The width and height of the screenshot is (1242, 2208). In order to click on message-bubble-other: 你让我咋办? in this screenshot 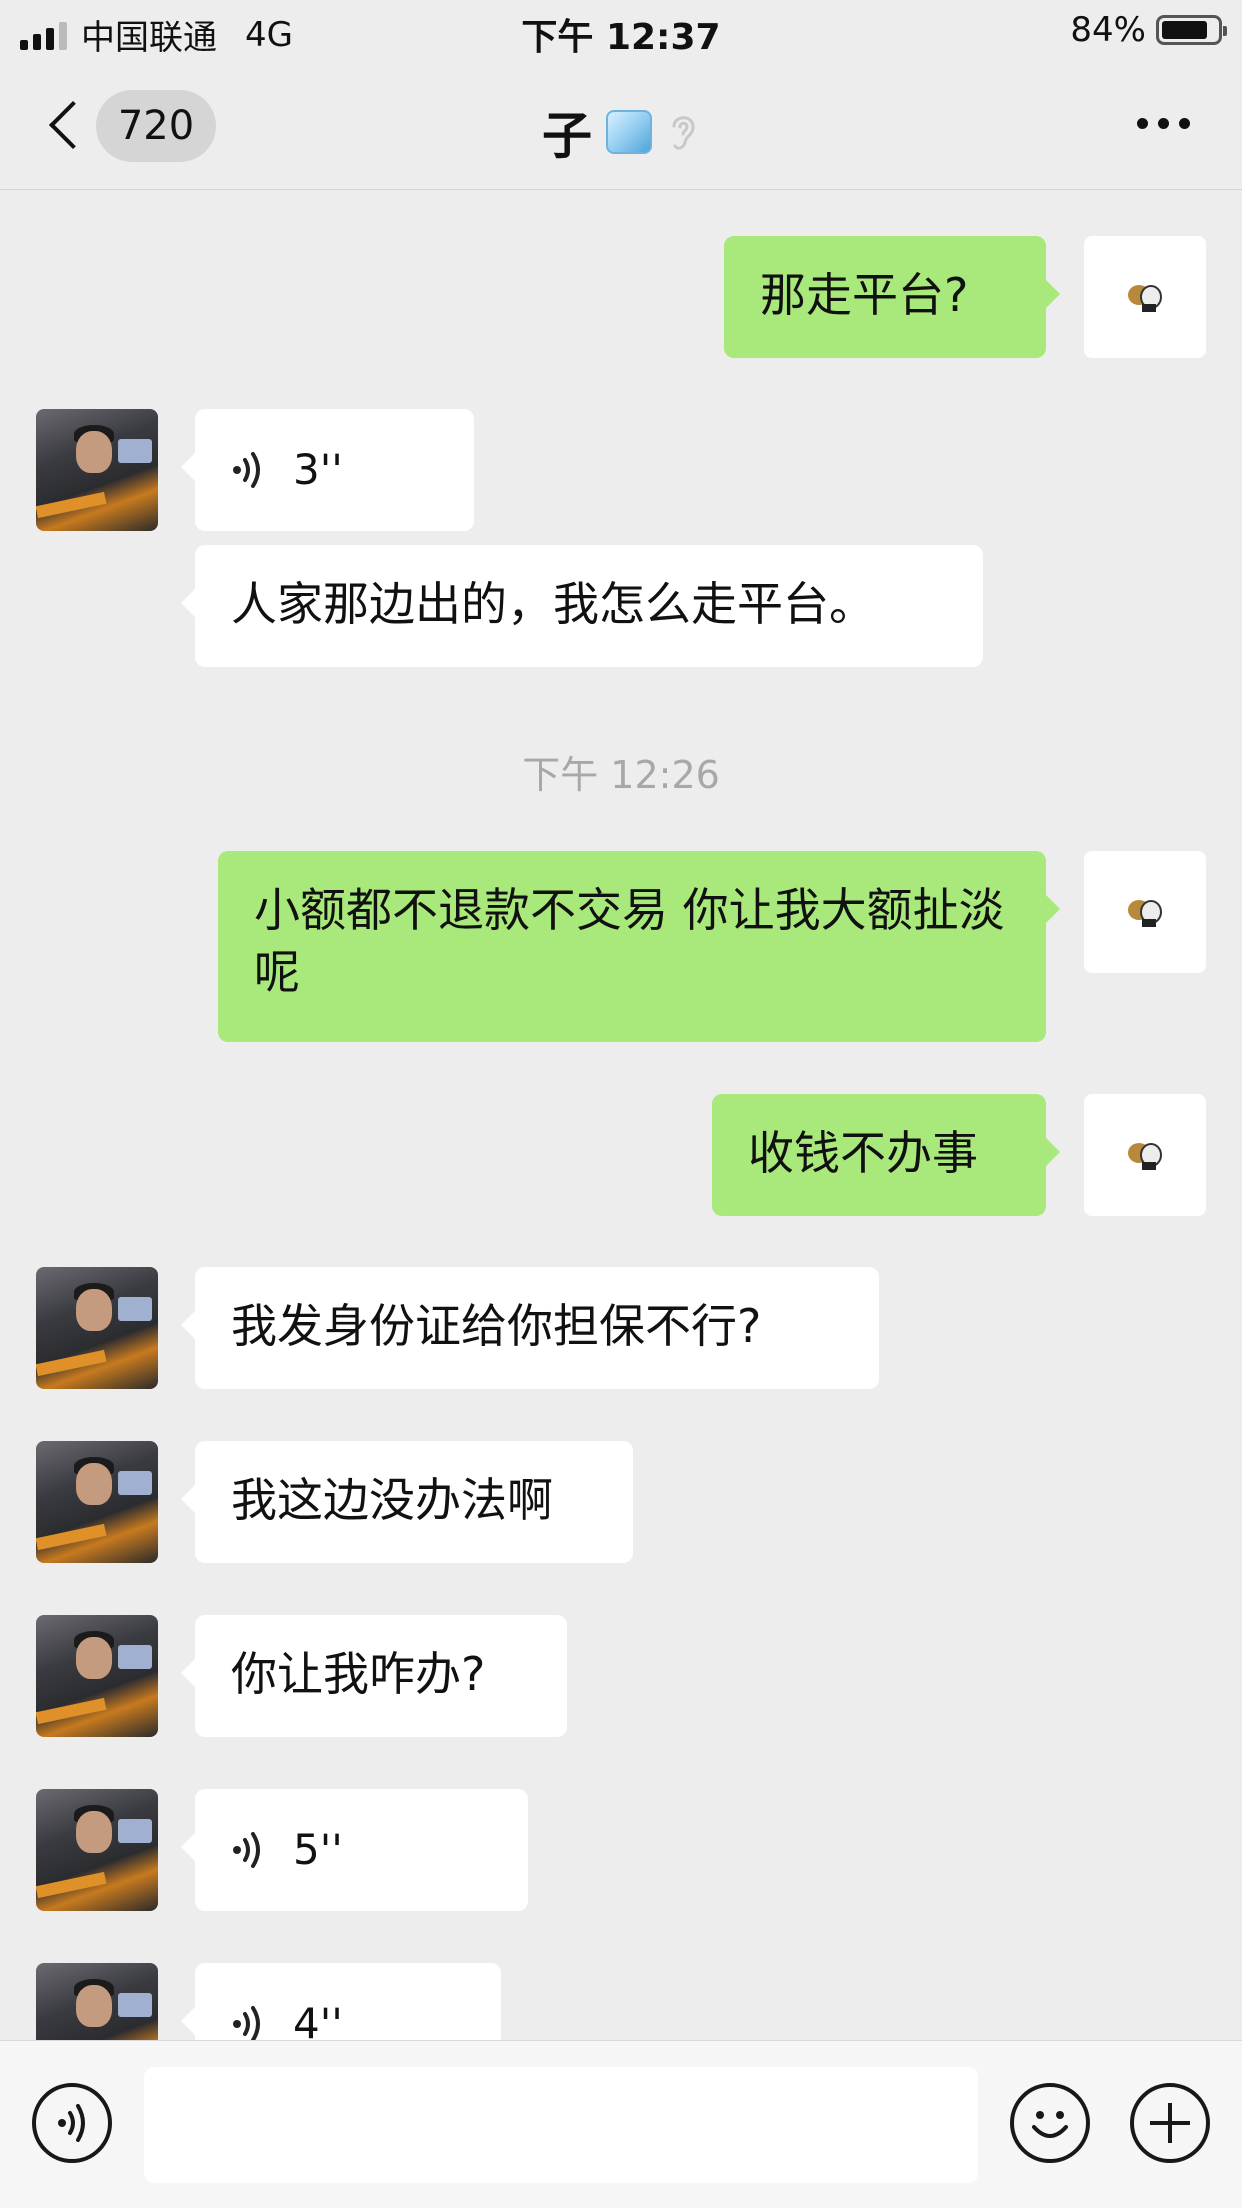, I will do `click(374, 1676)`.